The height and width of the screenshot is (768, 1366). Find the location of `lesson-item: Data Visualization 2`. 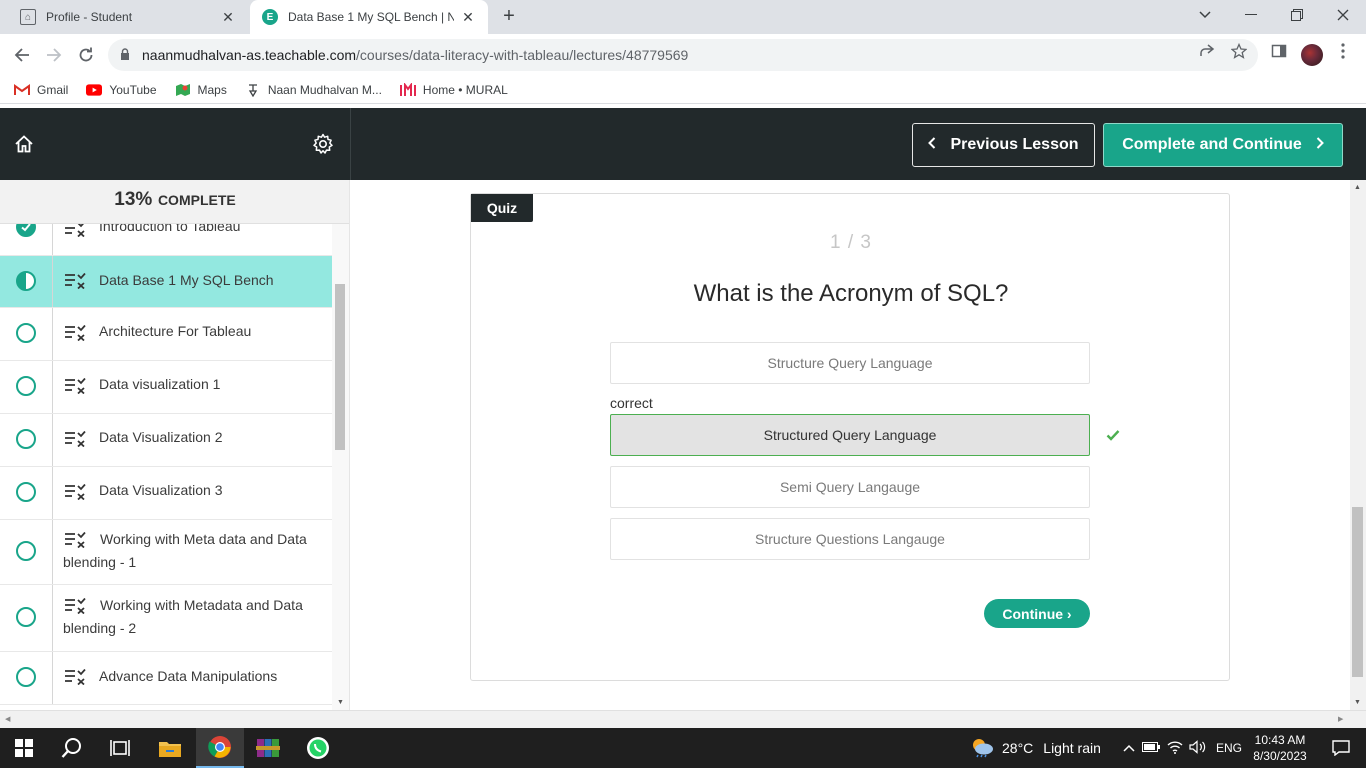

lesson-item: Data Visualization 2 is located at coordinates (166, 440).